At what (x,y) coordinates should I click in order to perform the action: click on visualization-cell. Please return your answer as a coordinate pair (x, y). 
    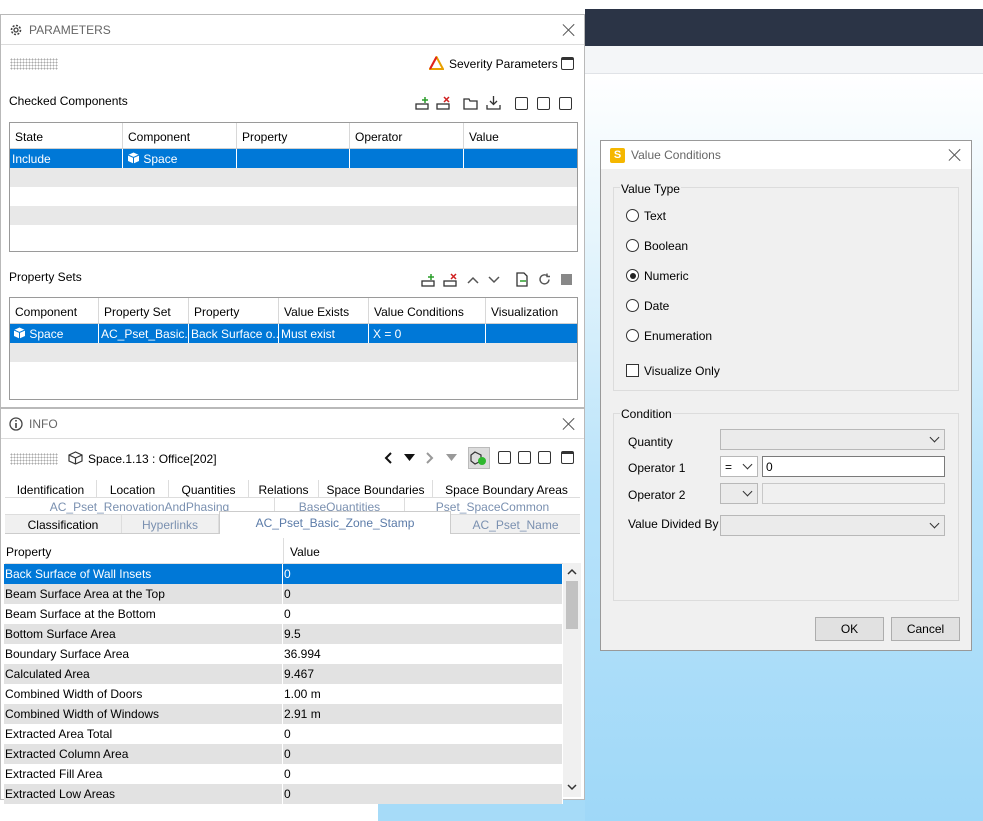
    Looking at the image, I should click on (531, 333).